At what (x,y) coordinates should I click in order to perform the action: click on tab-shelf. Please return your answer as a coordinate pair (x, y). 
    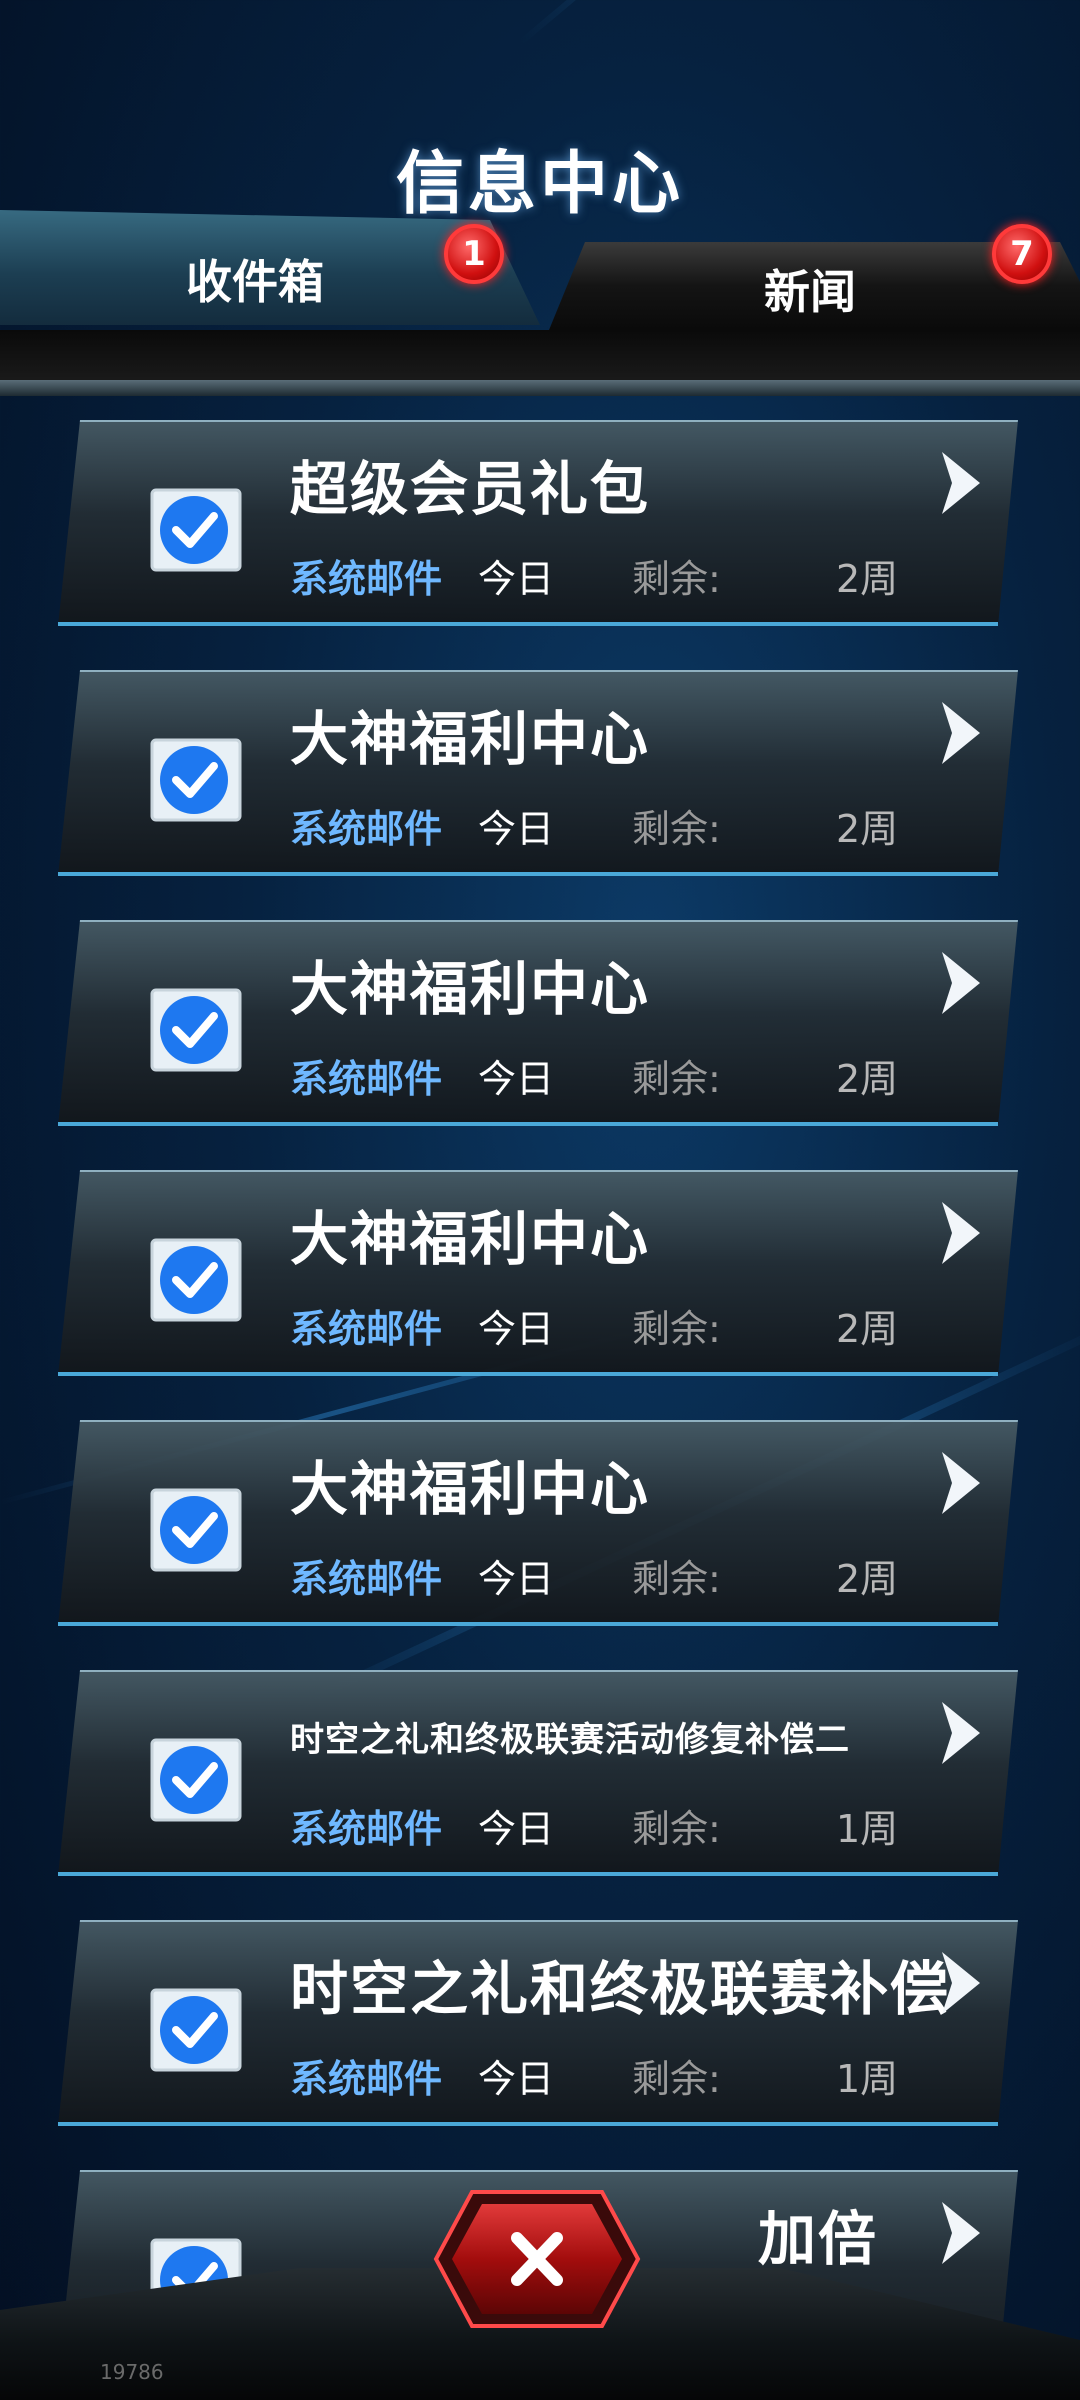
    Looking at the image, I should click on (540, 356).